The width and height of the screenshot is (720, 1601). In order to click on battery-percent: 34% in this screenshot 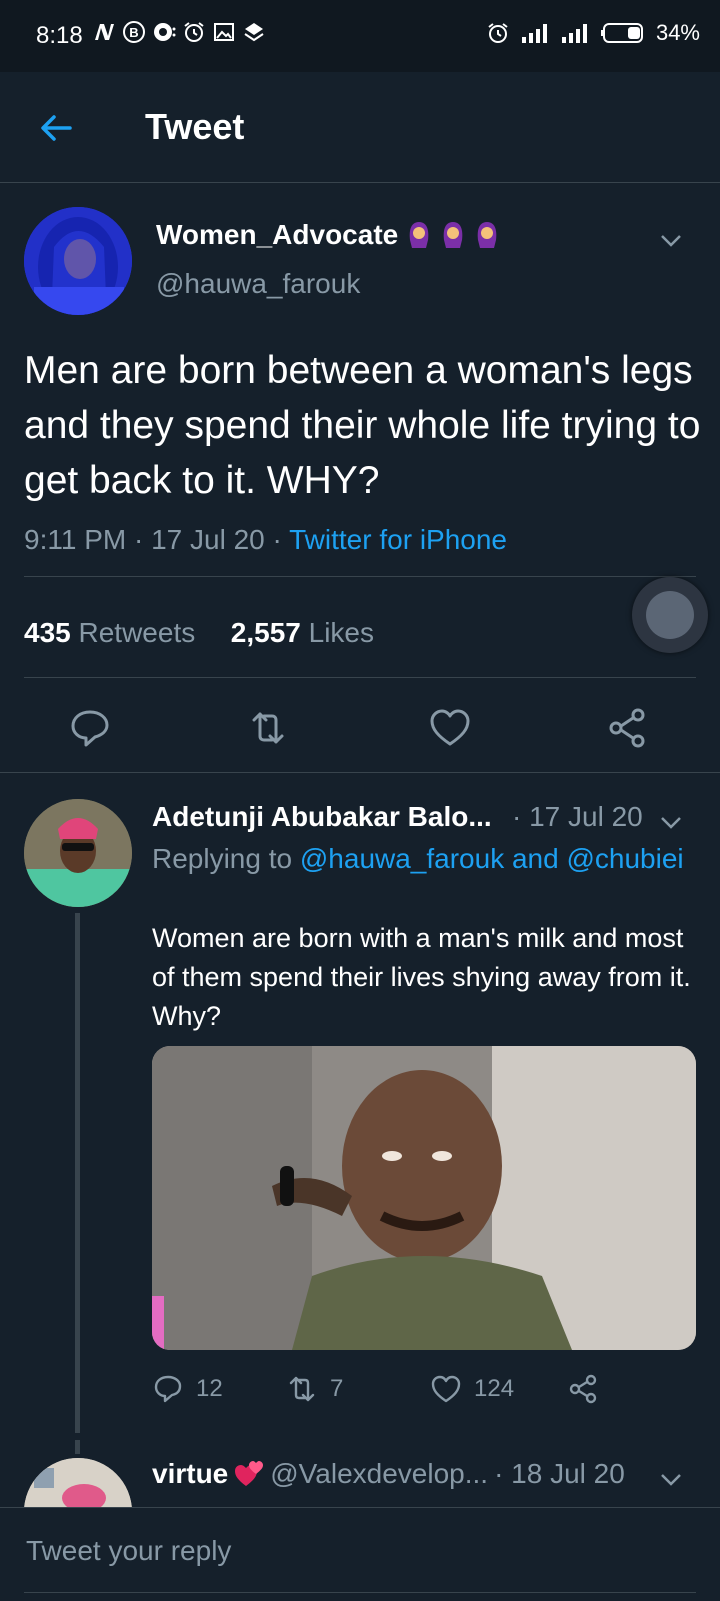, I will do `click(677, 32)`.